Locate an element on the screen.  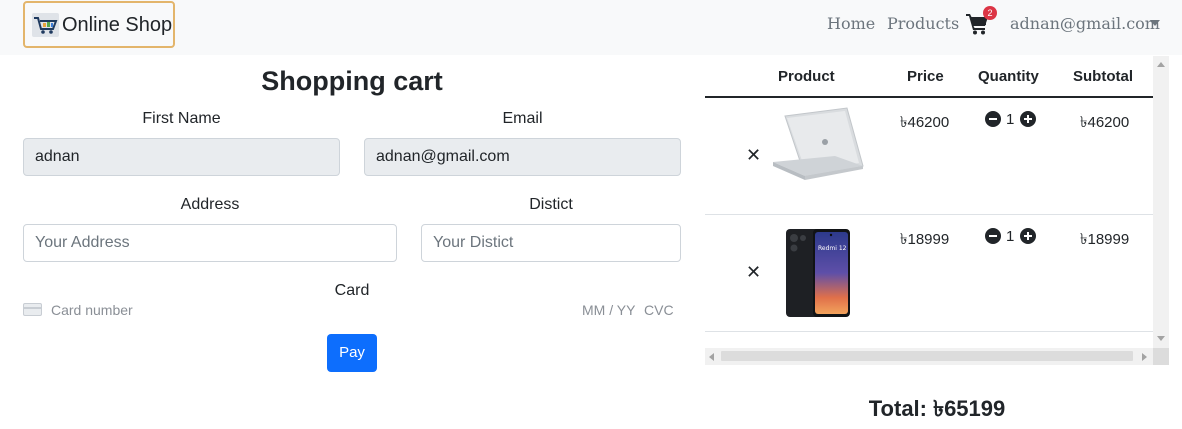
address-field: Your Address is located at coordinates (210, 243).